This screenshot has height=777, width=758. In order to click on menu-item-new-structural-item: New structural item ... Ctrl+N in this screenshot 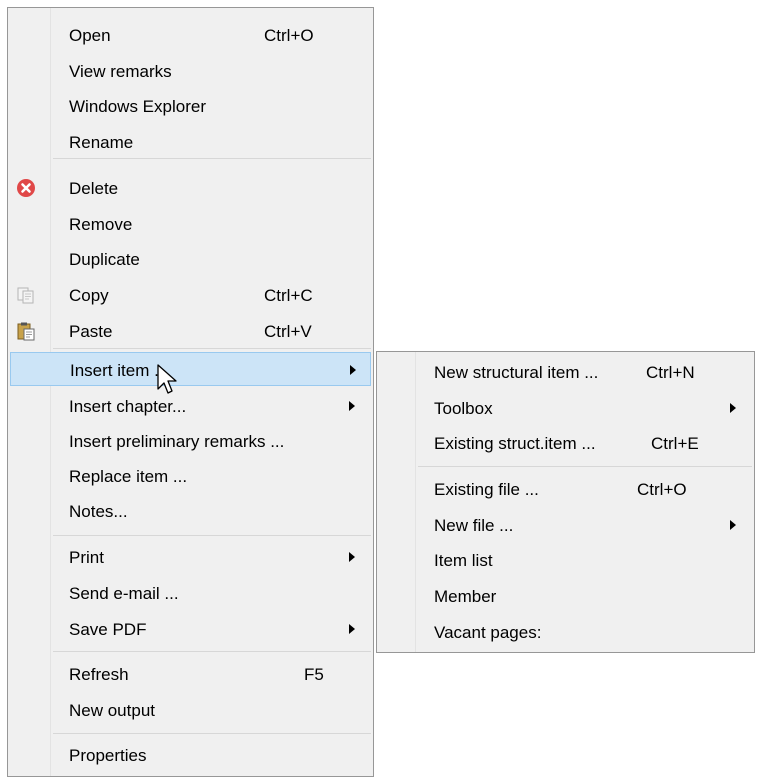, I will do `click(565, 372)`.